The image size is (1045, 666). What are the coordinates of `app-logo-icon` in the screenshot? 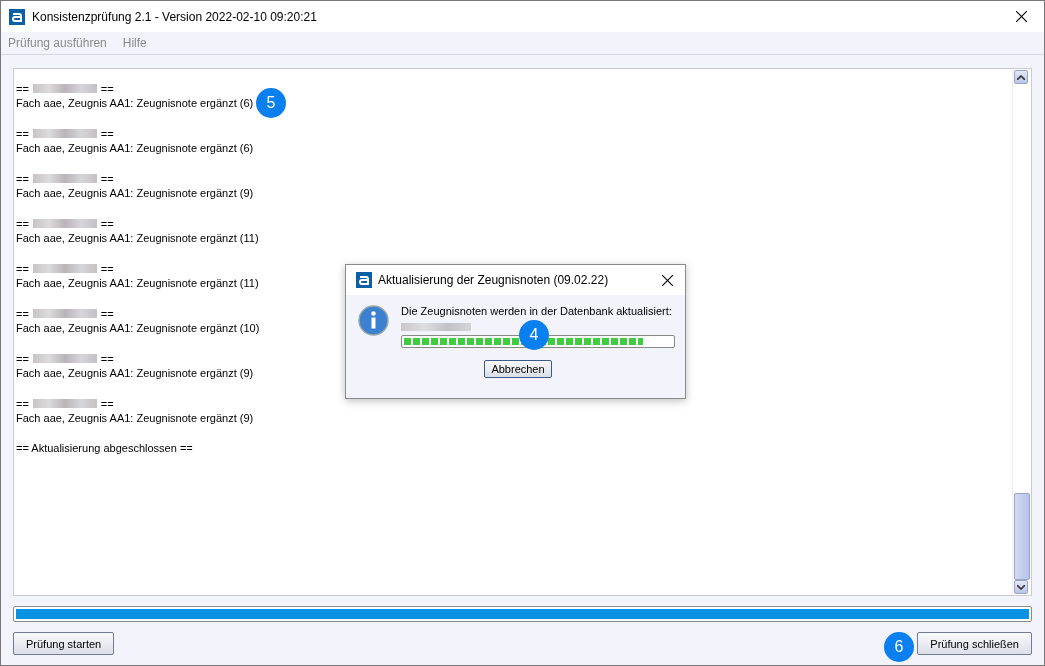 It's located at (17, 16).